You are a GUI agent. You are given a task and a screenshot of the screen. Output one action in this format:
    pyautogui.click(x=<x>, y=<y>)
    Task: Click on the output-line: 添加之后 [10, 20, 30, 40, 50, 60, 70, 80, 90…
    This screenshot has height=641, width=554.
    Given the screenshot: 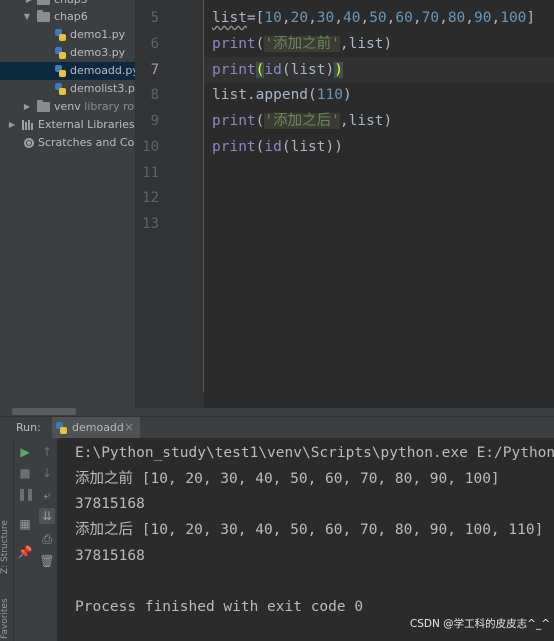 What is the action you would take?
    pyautogui.click(x=309, y=530)
    